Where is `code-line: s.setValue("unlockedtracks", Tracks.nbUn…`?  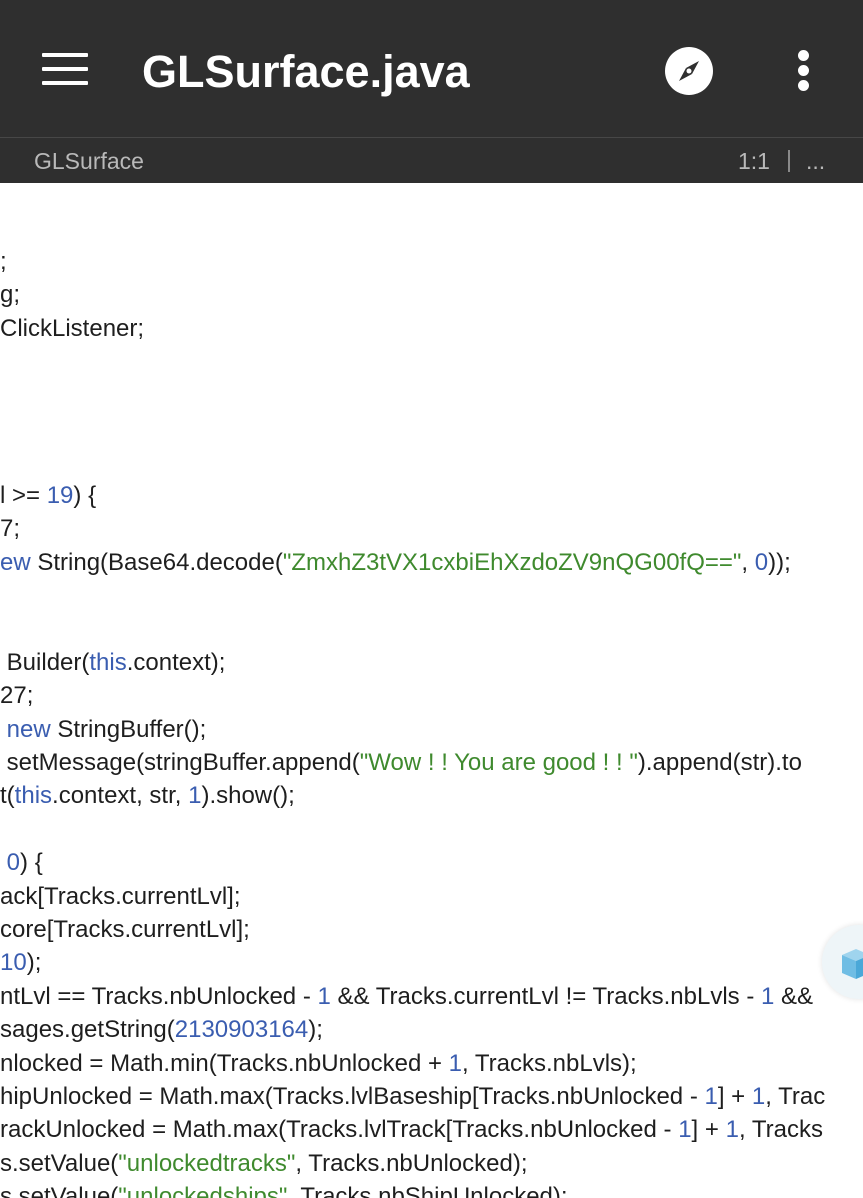
code-line: s.setValue("unlockedtracks", Tracks.nbUn… is located at coordinates (264, 1163).